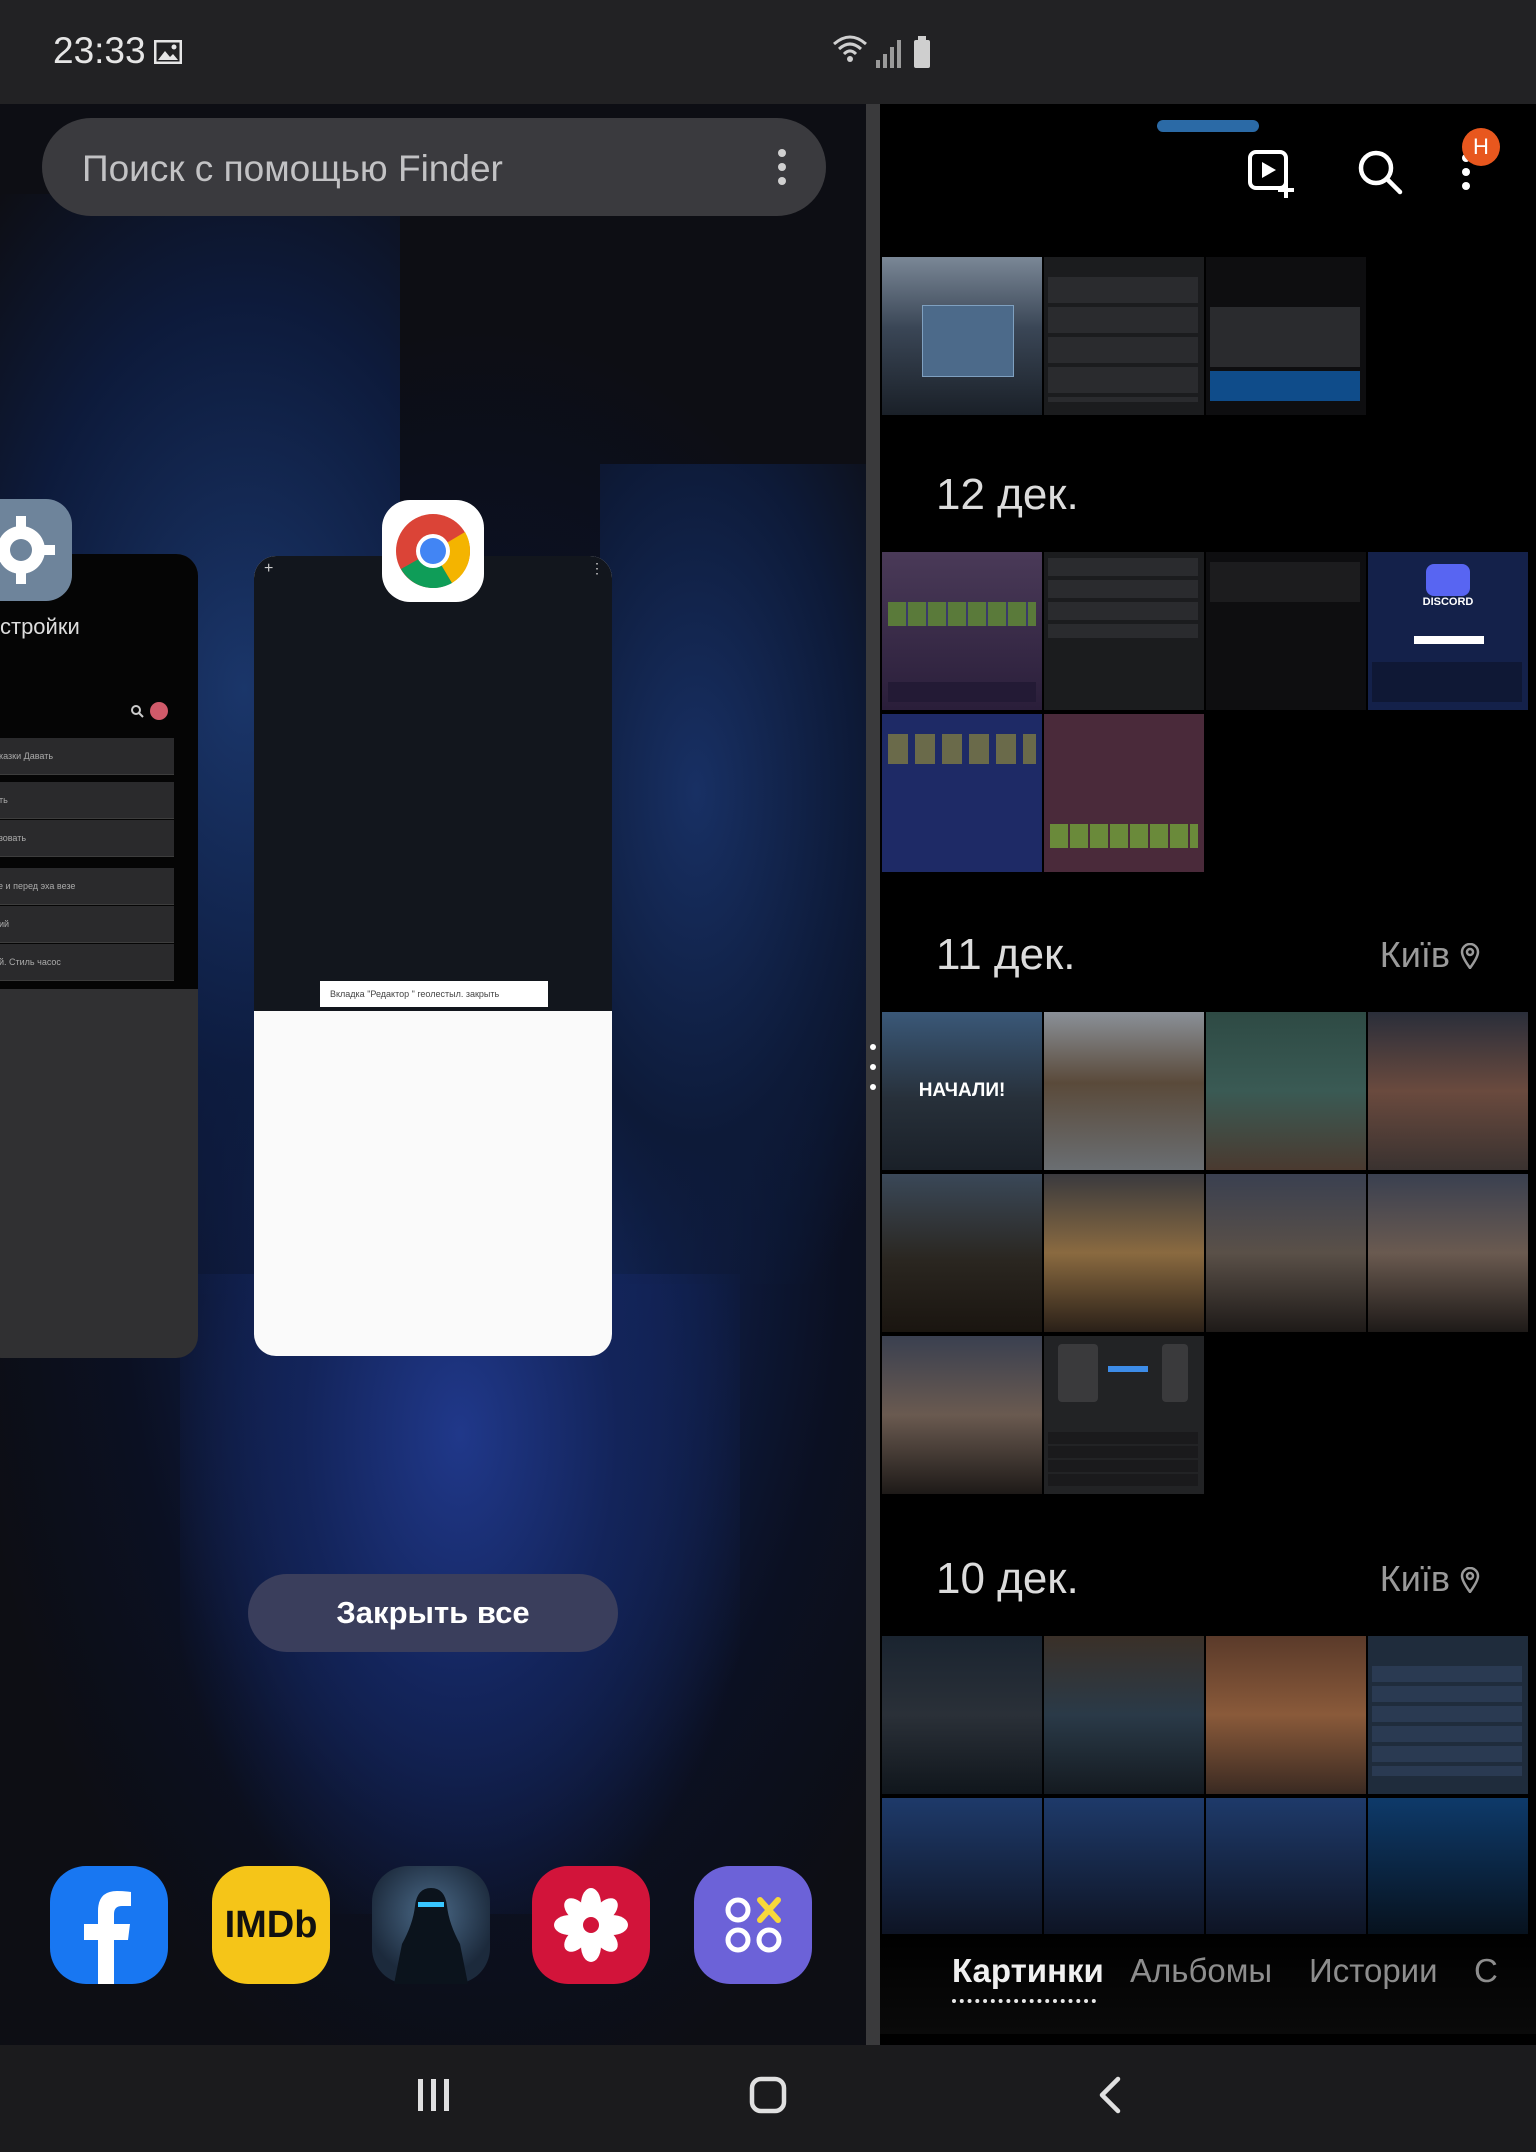 The image size is (1536, 2152). Describe the element at coordinates (768, 52) in the screenshot. I see `status-bar: 23:33` at that location.